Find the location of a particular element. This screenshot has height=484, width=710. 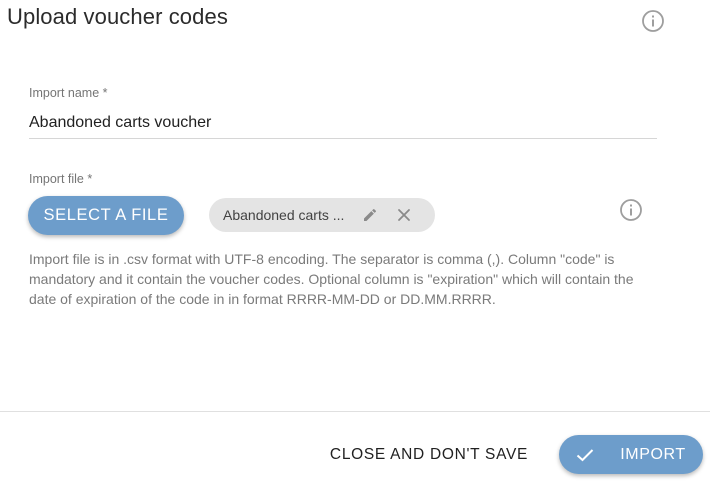

close-without-saving-button: CLOSE AND DON'T SAVE is located at coordinates (429, 455).